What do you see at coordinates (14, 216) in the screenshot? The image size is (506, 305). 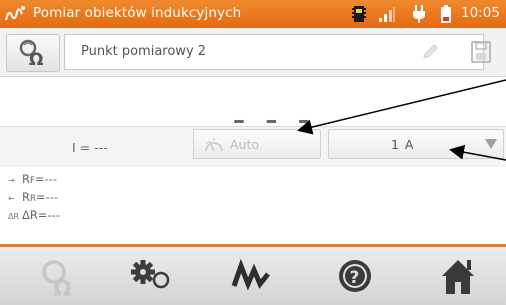 I see `delta-r-icon: ΔR` at bounding box center [14, 216].